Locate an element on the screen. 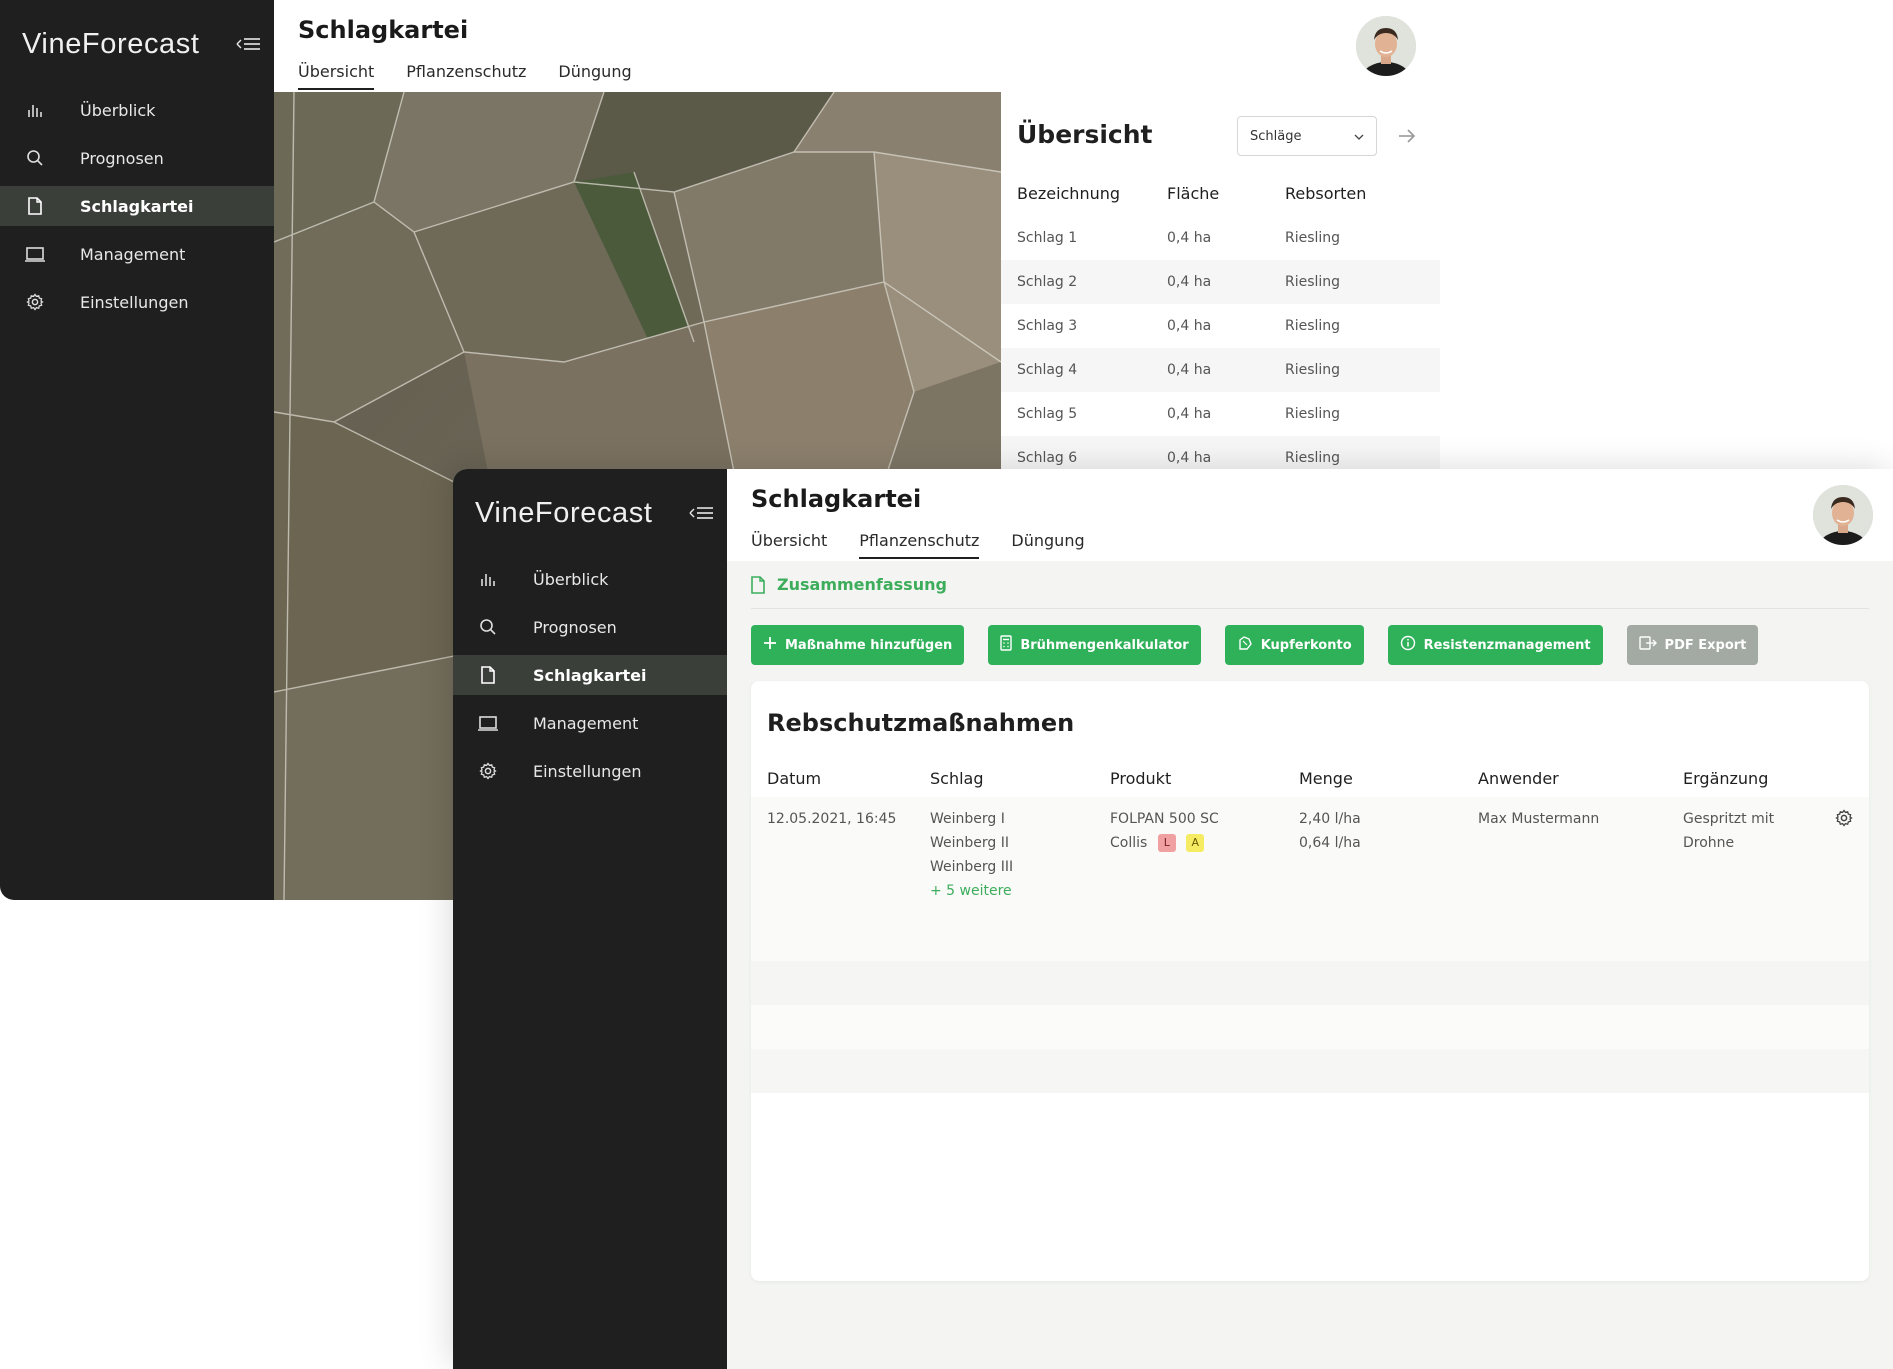 The height and width of the screenshot is (1369, 1893). column-header: Datum is located at coordinates (794, 778).